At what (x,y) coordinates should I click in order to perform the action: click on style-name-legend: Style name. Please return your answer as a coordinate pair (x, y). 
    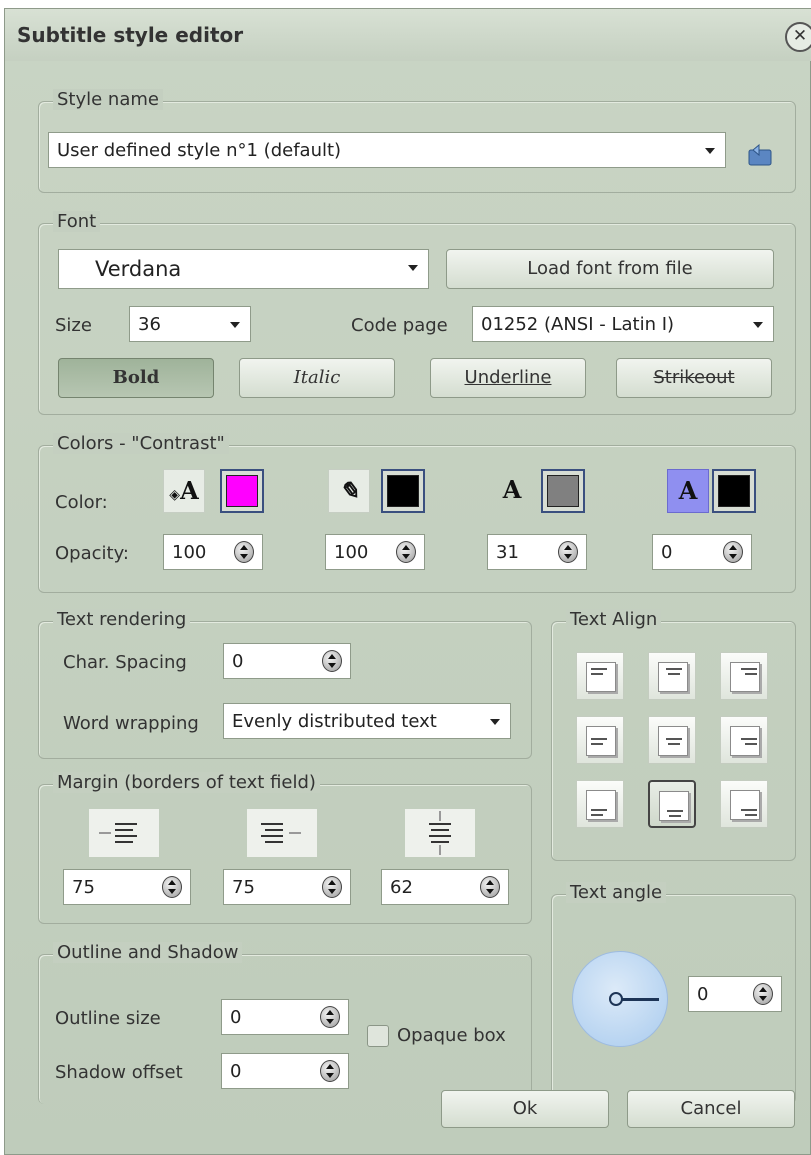
    Looking at the image, I should click on (108, 99).